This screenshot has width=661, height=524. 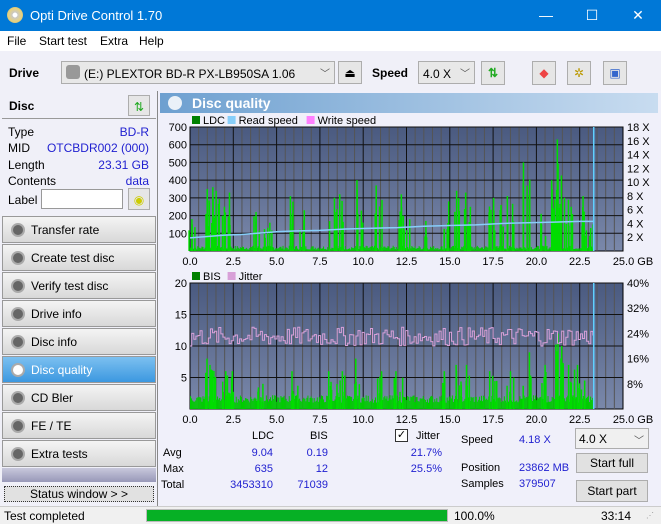 I want to click on menu-file: File, so click(x=16, y=41).